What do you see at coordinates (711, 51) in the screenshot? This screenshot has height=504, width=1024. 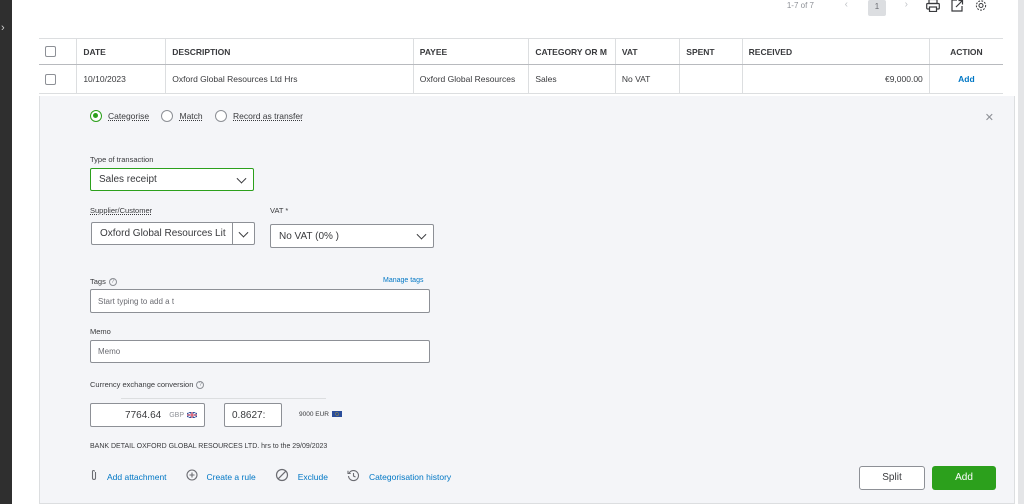 I see `column-header-spent: SPENT` at bounding box center [711, 51].